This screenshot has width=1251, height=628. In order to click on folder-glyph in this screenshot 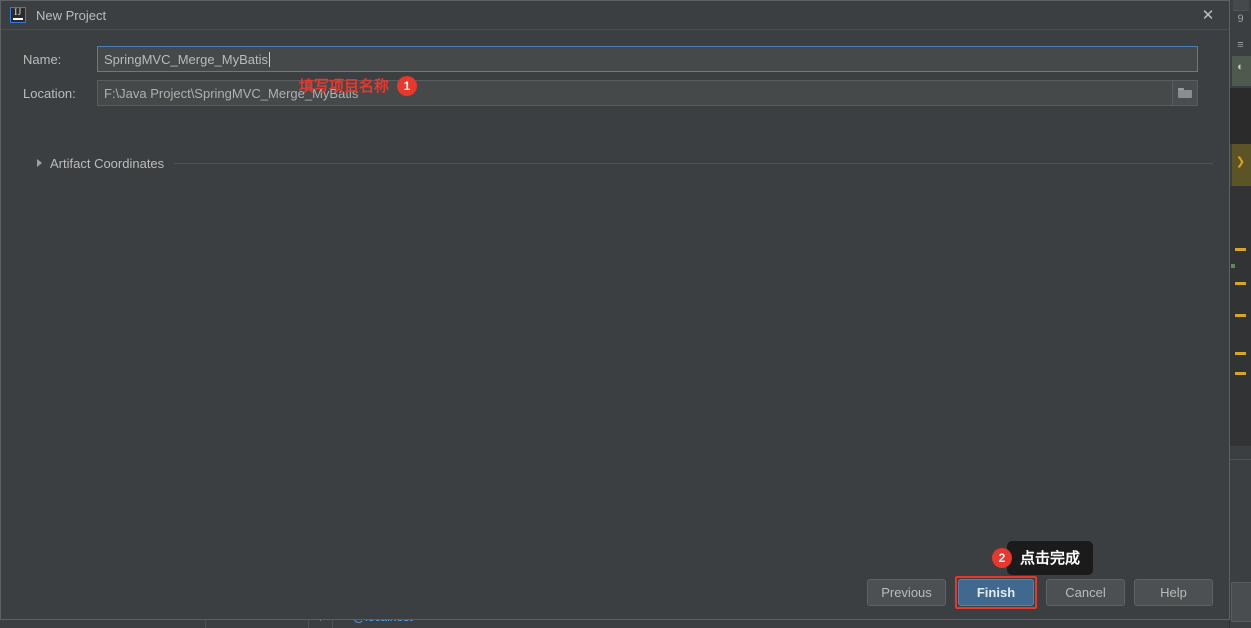, I will do `click(1185, 93)`.